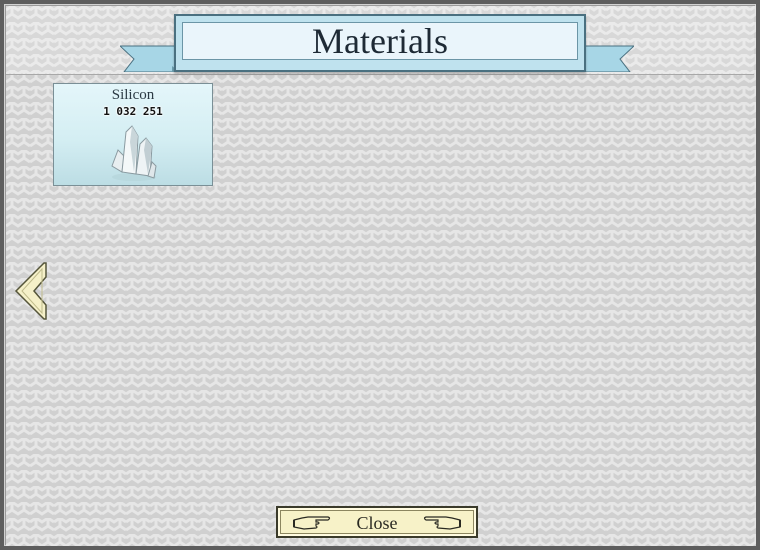 Image resolution: width=760 pixels, height=550 pixels. I want to click on title-banner: Materials, so click(380, 43).